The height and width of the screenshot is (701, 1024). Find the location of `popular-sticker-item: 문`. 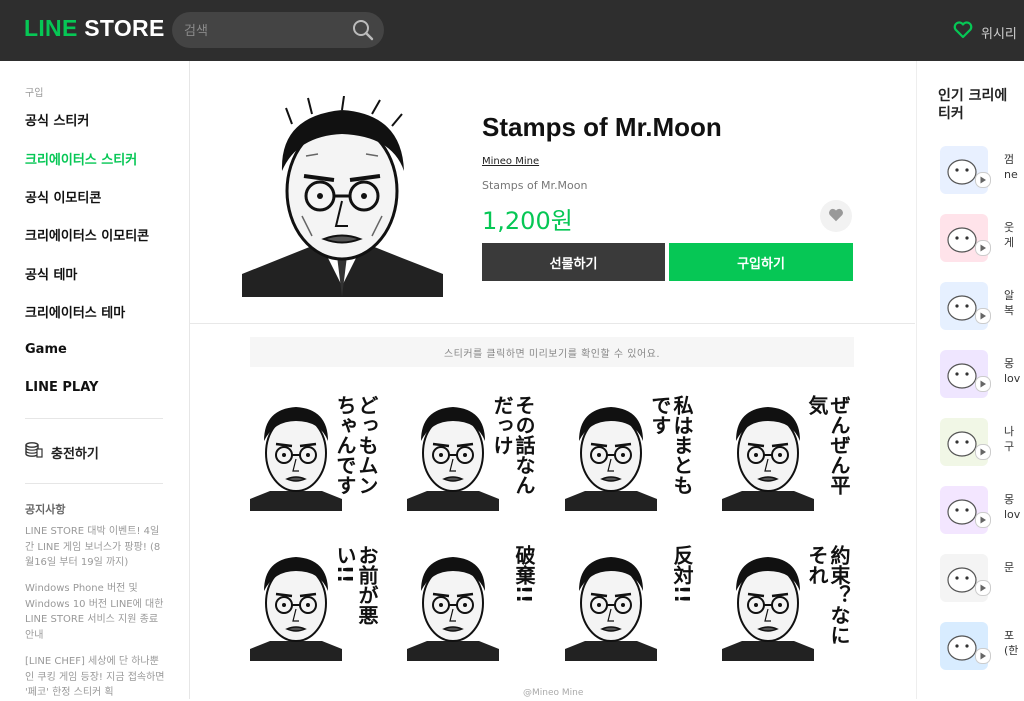

popular-sticker-item: 문 is located at coordinates (981, 580).